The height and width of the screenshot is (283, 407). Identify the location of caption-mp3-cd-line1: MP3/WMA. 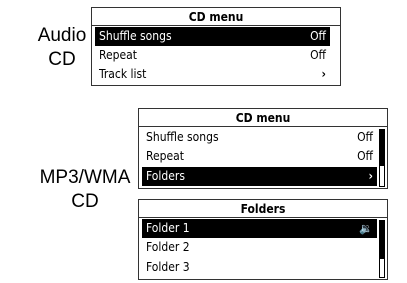
(85, 177).